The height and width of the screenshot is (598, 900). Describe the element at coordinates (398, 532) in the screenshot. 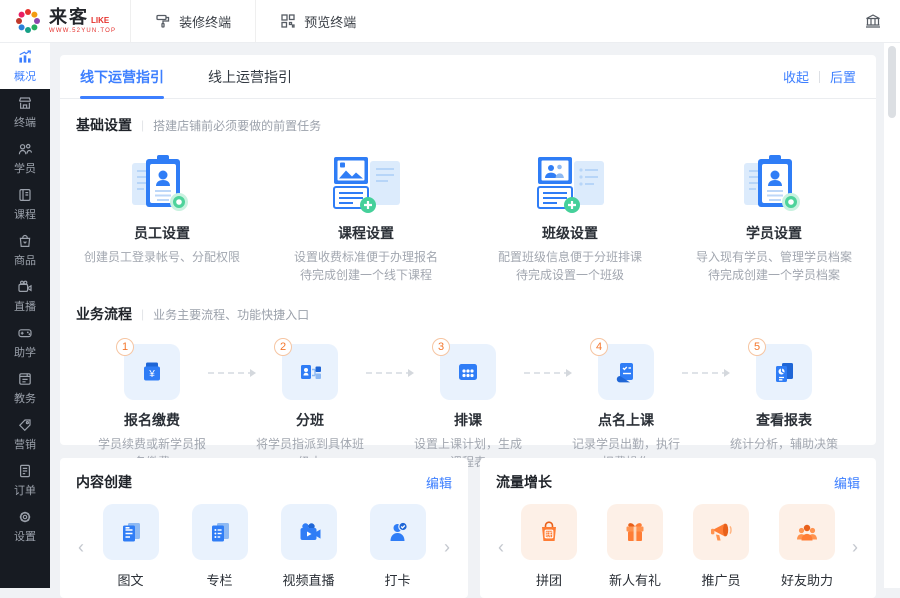

I see `checkin-icon` at that location.